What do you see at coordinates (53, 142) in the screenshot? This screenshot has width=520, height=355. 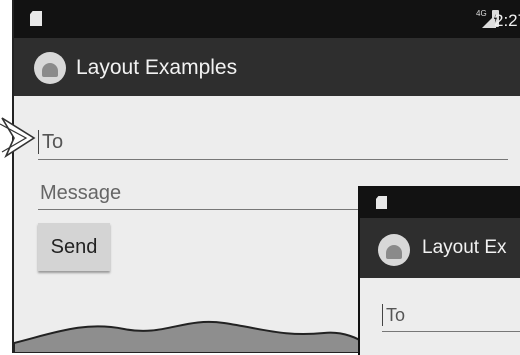 I see `to-input-placeholder: To` at bounding box center [53, 142].